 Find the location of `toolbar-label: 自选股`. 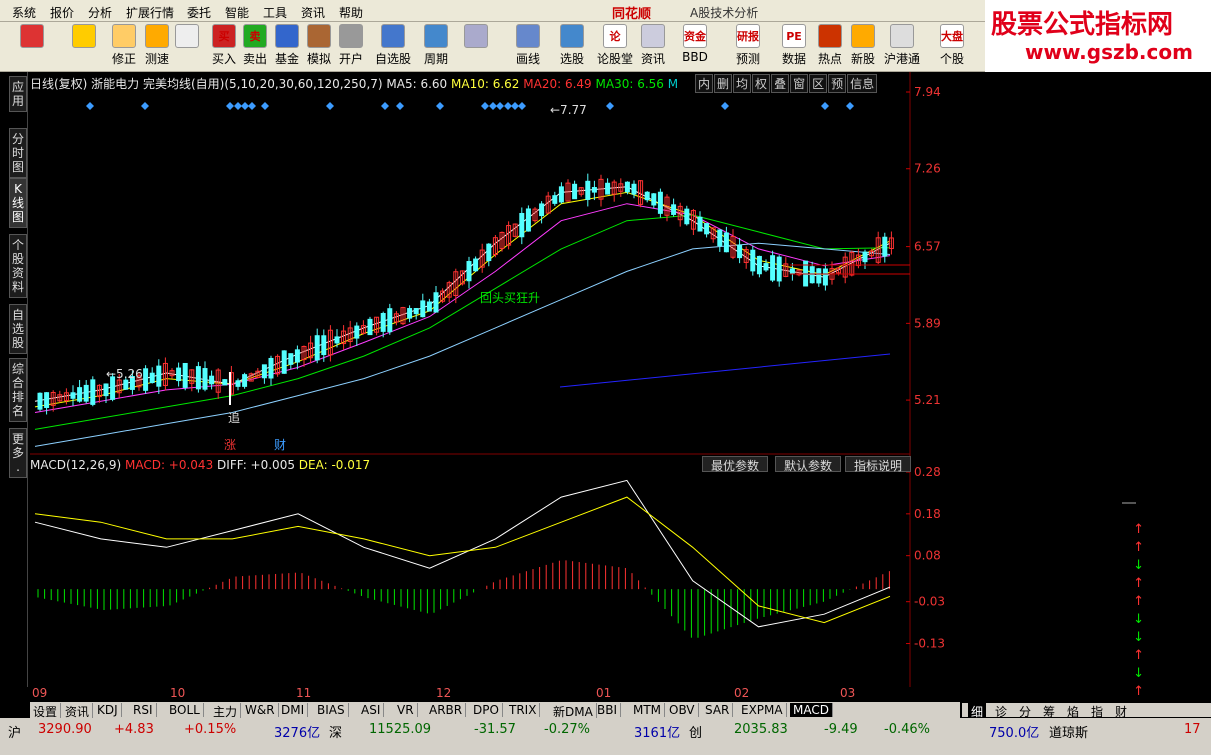

toolbar-label: 自选股 is located at coordinates (392, 59).